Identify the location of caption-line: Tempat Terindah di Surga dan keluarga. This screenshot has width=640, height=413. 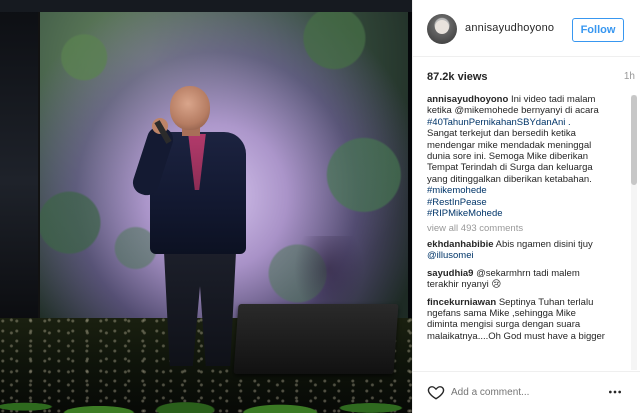
(510, 168).